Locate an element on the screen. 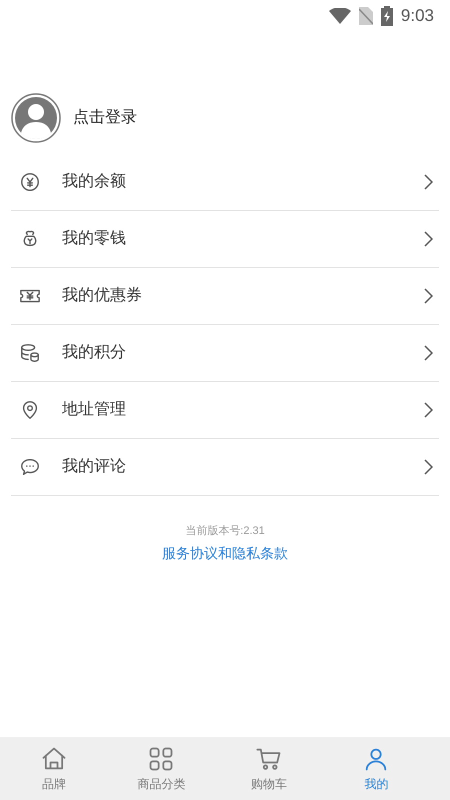  wifi-icon is located at coordinates (339, 16).